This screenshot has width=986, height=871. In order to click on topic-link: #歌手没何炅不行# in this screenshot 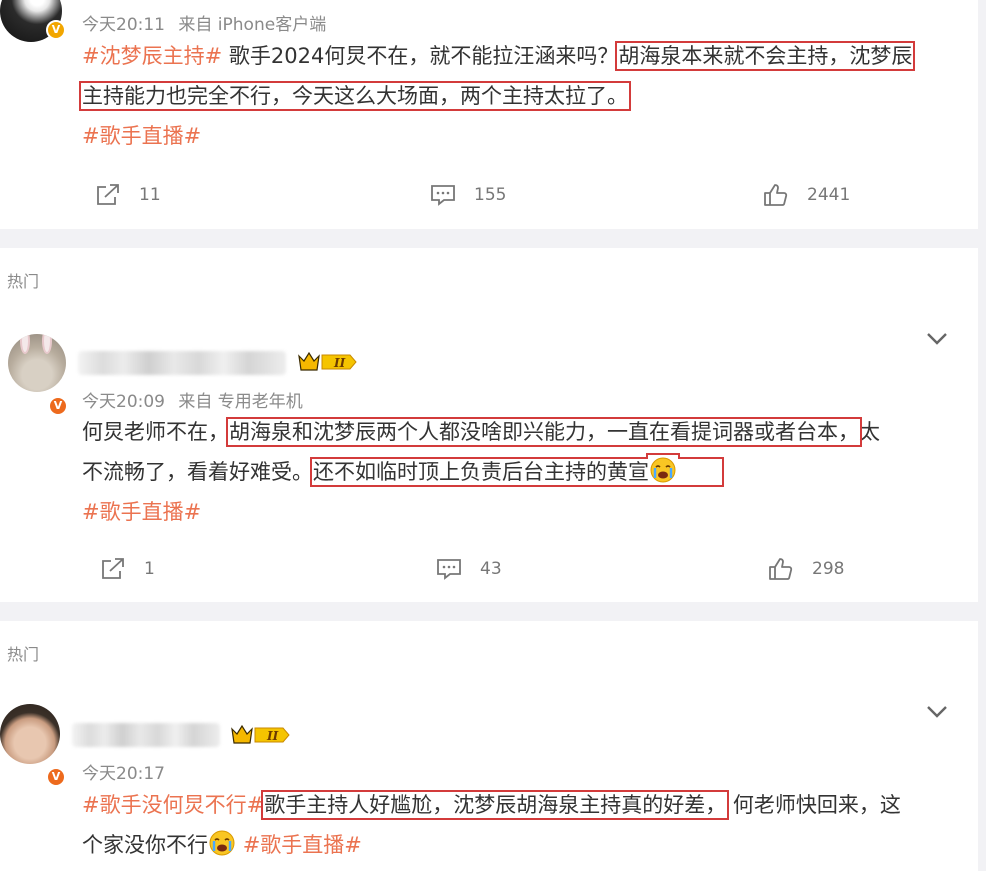, I will do `click(173, 805)`.